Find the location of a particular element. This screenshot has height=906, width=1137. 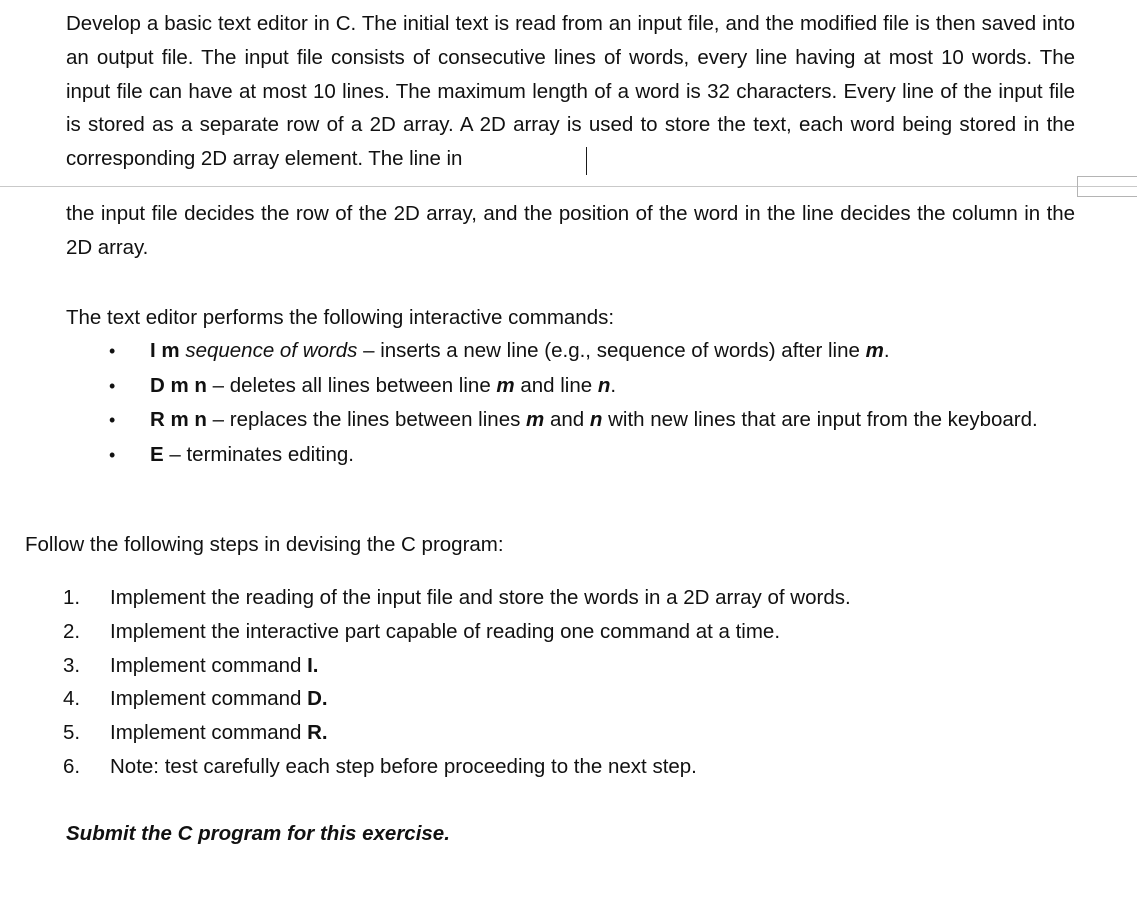

step-number: 6. is located at coordinates (72, 766).